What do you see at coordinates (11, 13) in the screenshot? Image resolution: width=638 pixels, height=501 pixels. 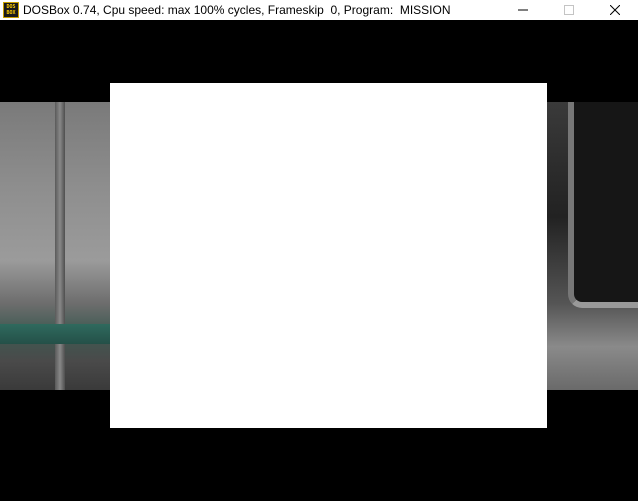 I see `dosbox-icon-text-bottom: BOX` at bounding box center [11, 13].